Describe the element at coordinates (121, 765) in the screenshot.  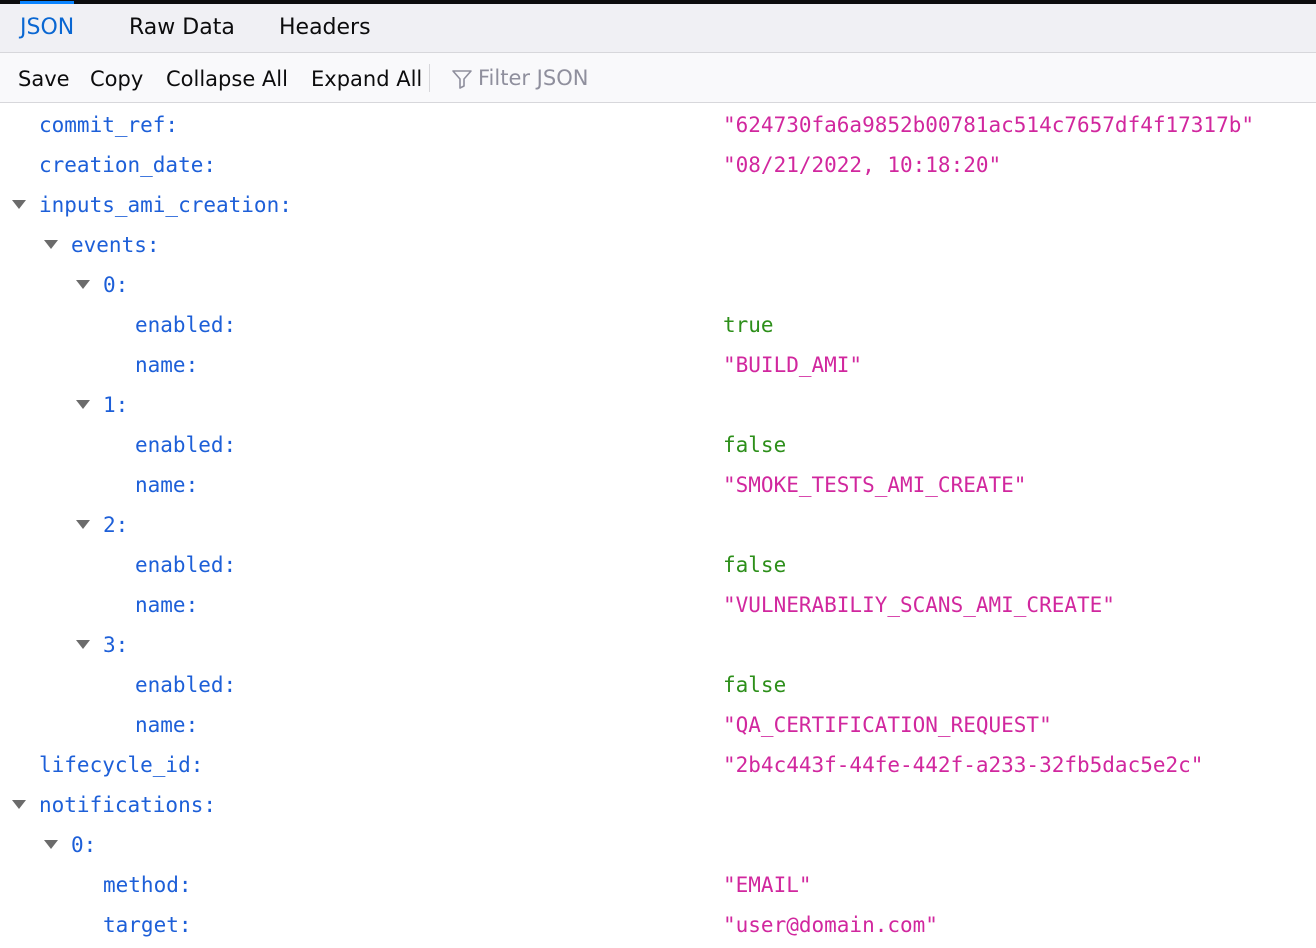
I see `json-key: lifecycle_id:` at that location.